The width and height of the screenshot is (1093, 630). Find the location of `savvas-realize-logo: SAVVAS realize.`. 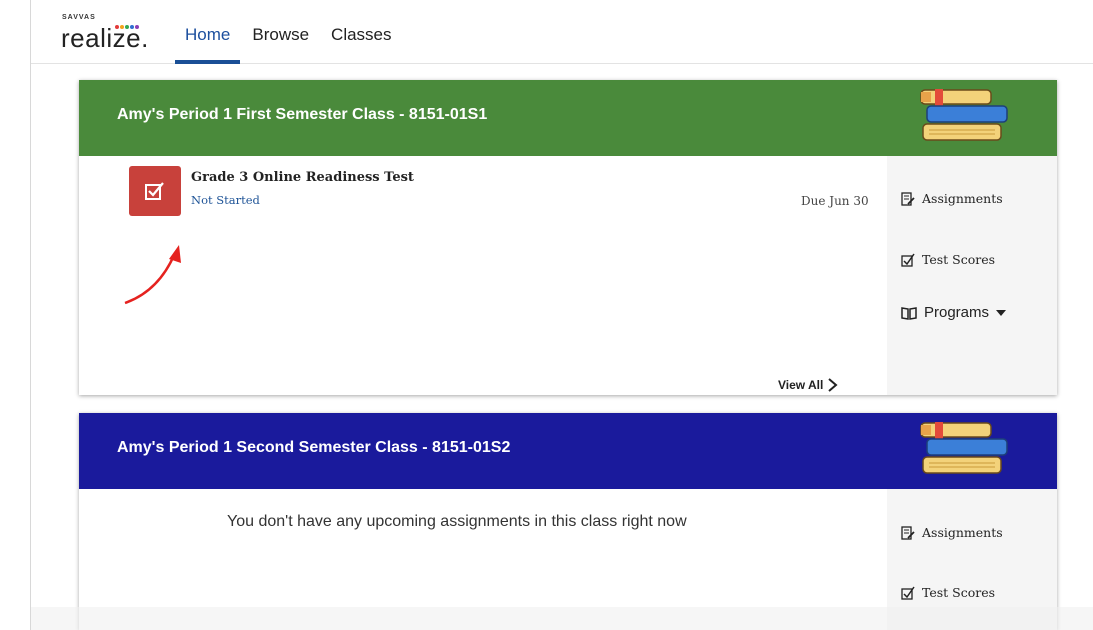

savvas-realize-logo: SAVVAS realize. is located at coordinates (111, 32).